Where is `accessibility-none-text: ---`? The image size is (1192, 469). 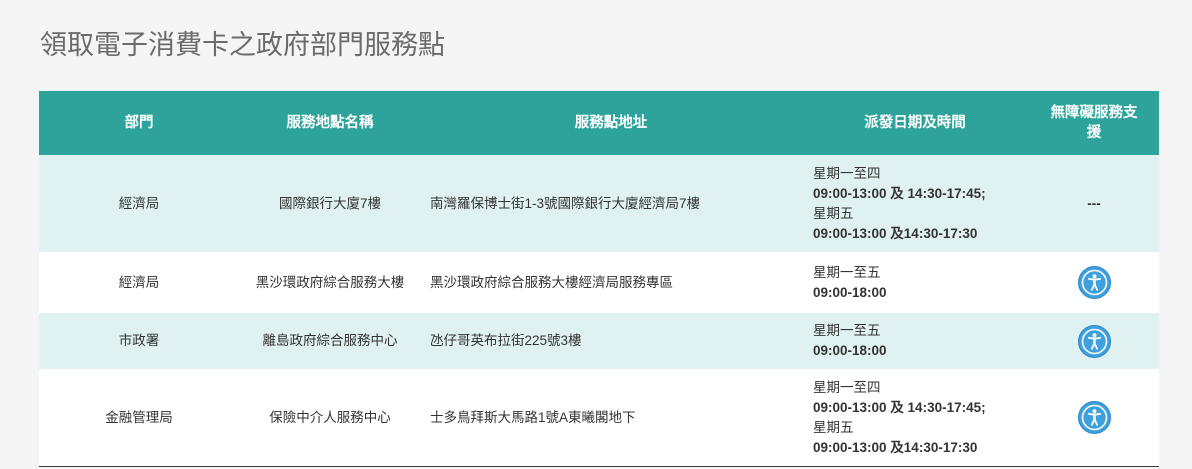 accessibility-none-text: --- is located at coordinates (1094, 203).